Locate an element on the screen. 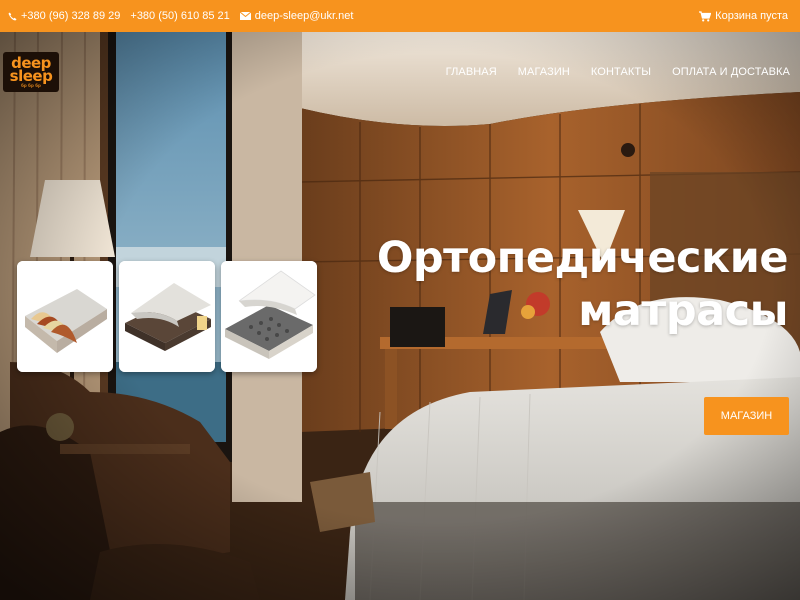 This screenshot has width=800, height=600. phone-icon is located at coordinates (12, 16).